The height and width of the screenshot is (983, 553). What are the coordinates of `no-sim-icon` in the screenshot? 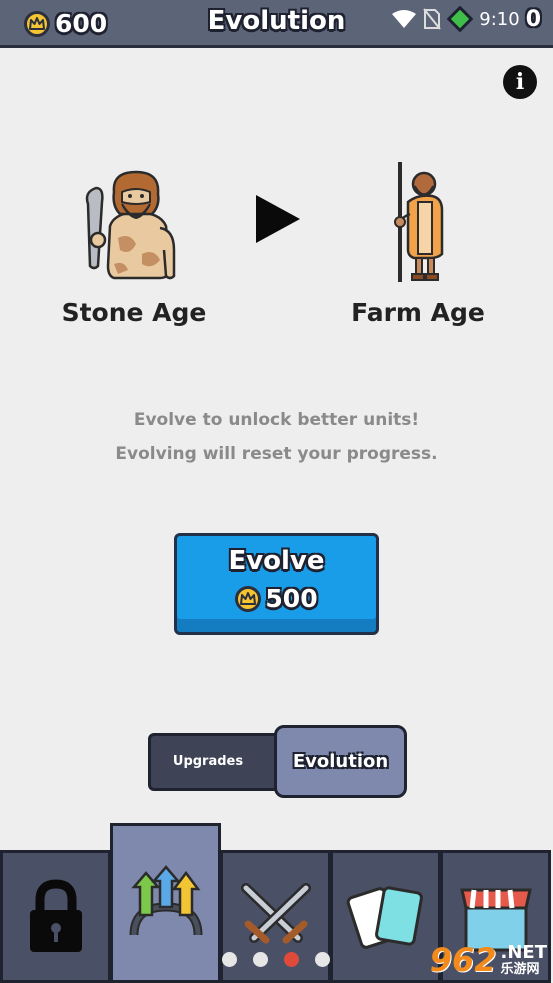 It's located at (432, 19).